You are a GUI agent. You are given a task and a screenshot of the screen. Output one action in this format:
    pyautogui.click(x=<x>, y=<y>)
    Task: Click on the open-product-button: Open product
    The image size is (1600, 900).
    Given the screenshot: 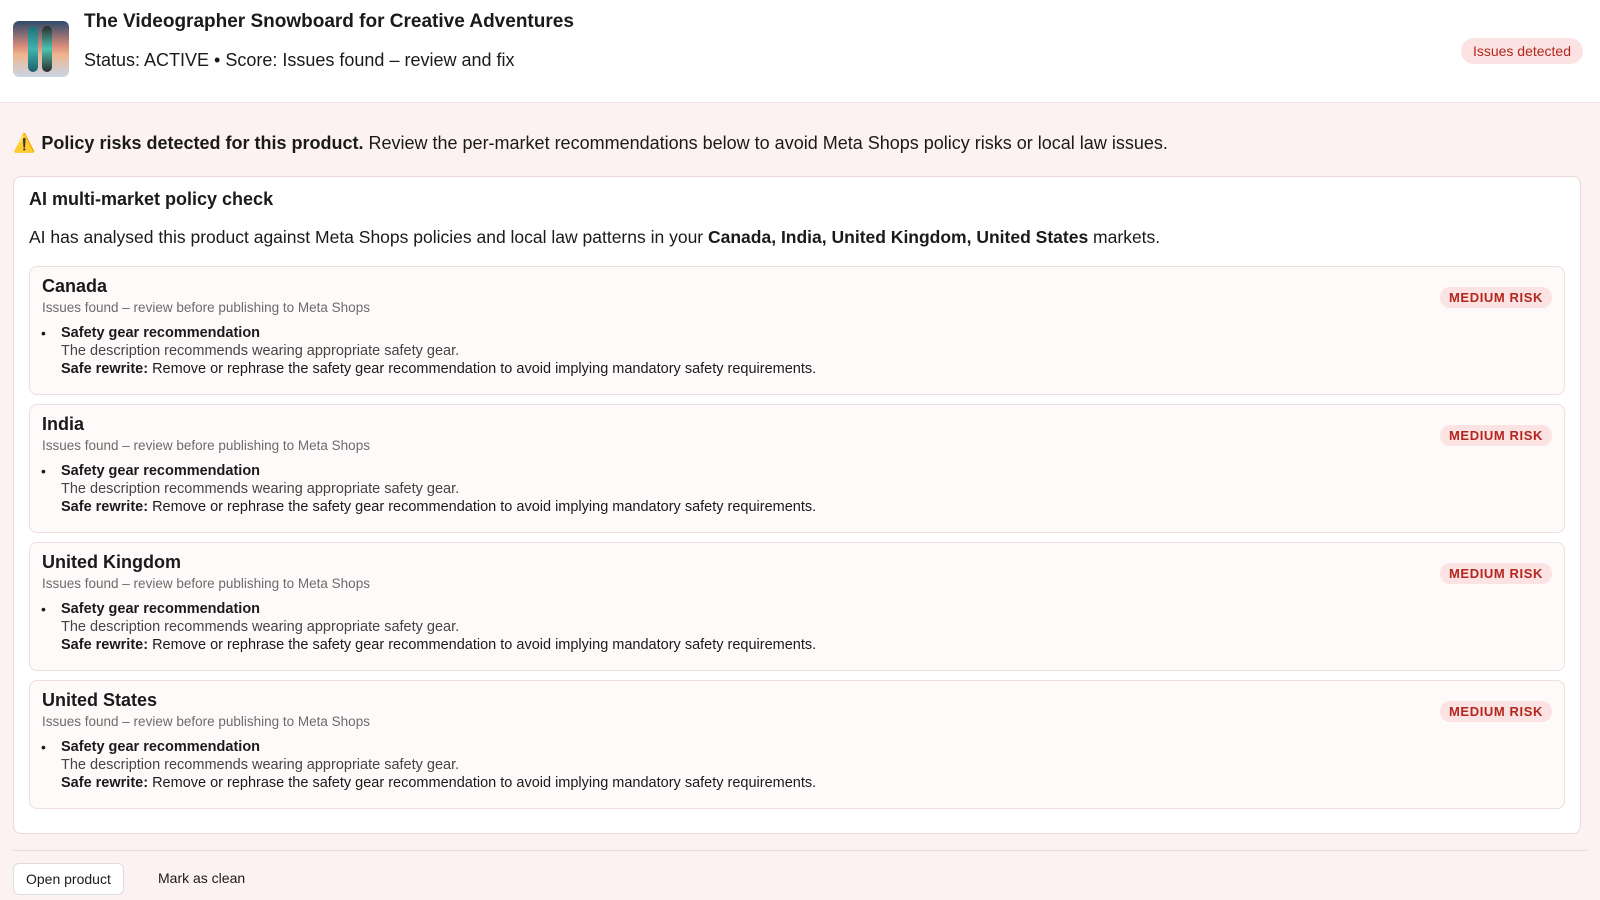 What is the action you would take?
    pyautogui.click(x=68, y=879)
    